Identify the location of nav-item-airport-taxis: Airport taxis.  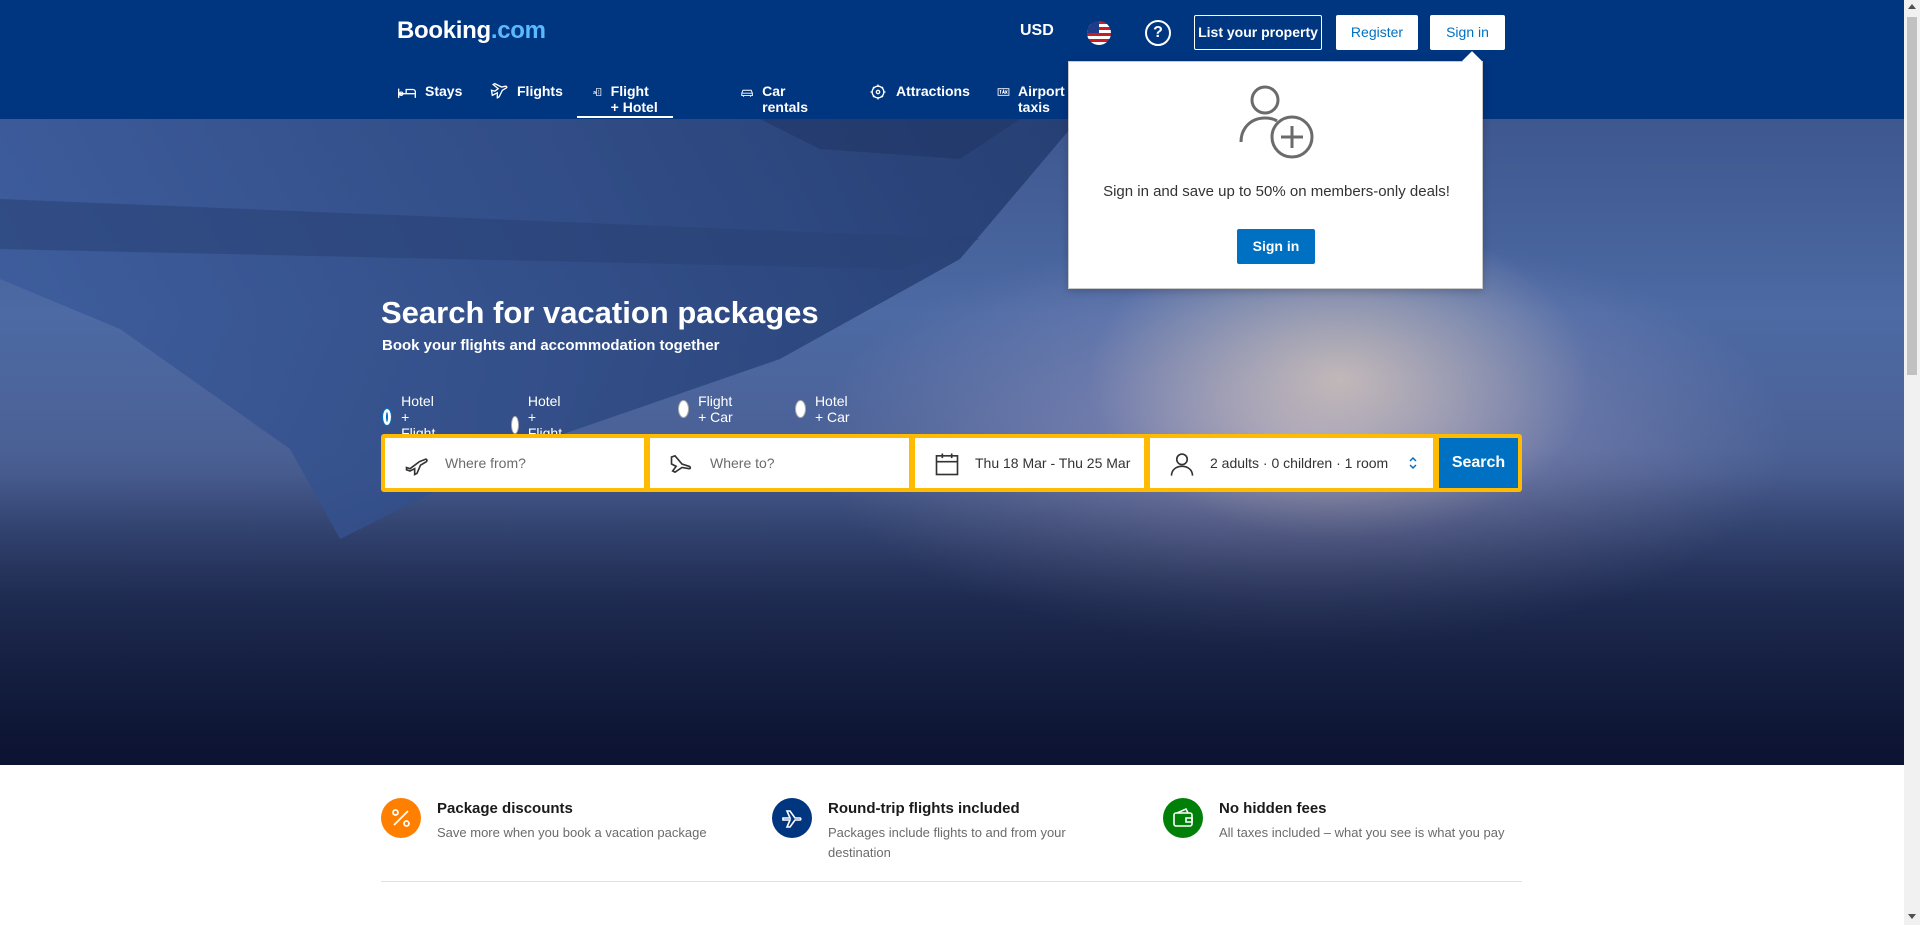
(1034, 94).